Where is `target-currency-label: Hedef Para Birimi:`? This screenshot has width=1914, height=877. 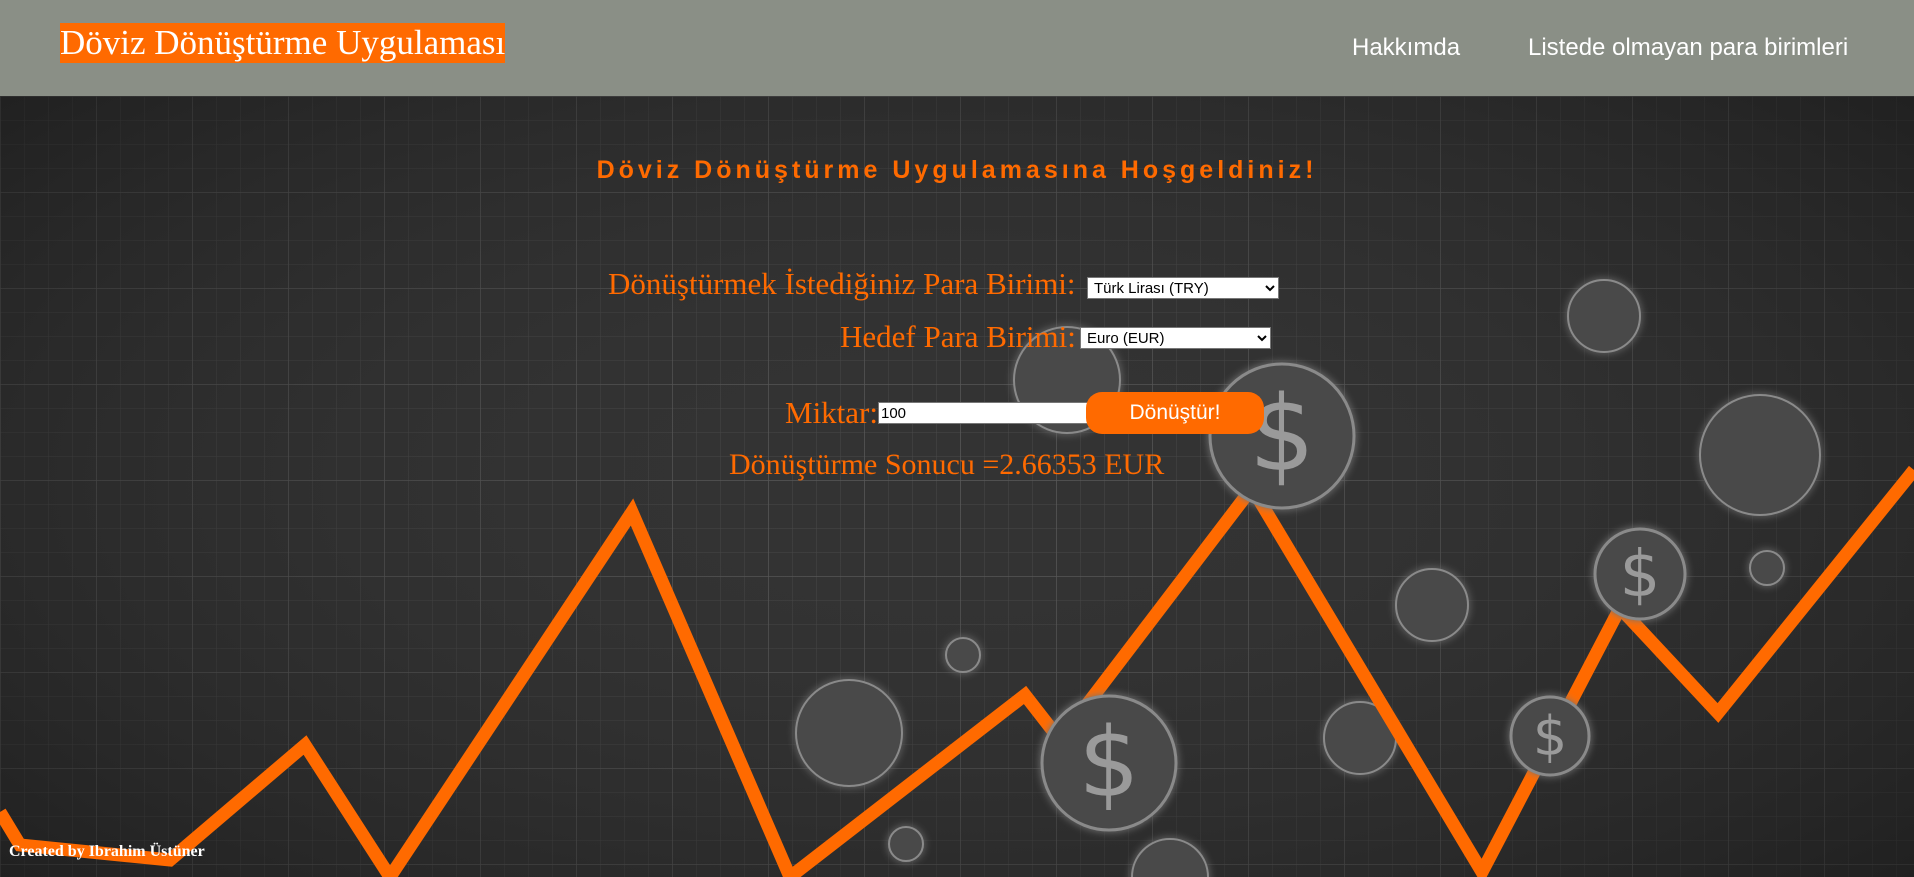 target-currency-label: Hedef Para Birimi: is located at coordinates (958, 336).